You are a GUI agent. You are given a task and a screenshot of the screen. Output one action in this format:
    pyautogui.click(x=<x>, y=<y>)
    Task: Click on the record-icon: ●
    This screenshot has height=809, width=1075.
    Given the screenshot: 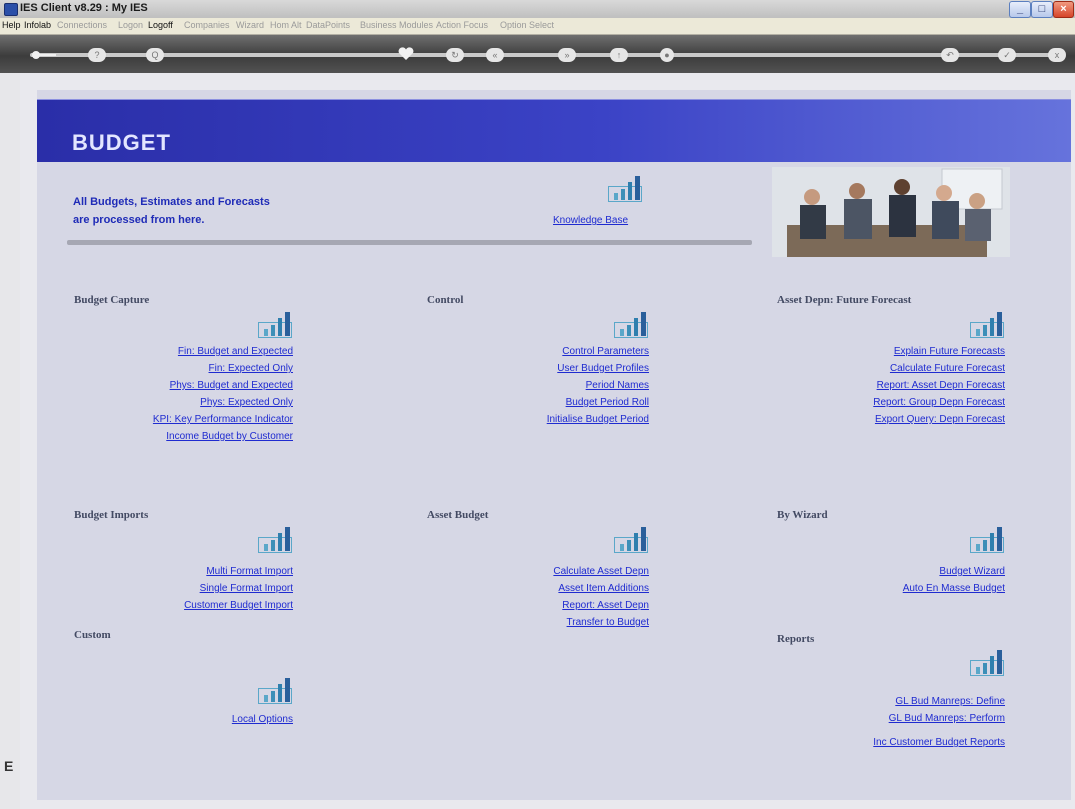 What is the action you would take?
    pyautogui.click(x=667, y=55)
    